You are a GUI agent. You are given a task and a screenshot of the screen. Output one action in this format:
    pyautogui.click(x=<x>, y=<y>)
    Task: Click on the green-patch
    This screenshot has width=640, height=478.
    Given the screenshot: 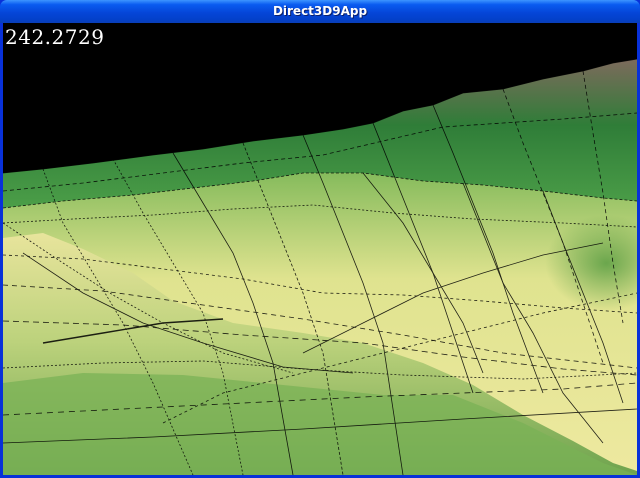 What is the action you would take?
    pyautogui.click(x=535, y=263)
    